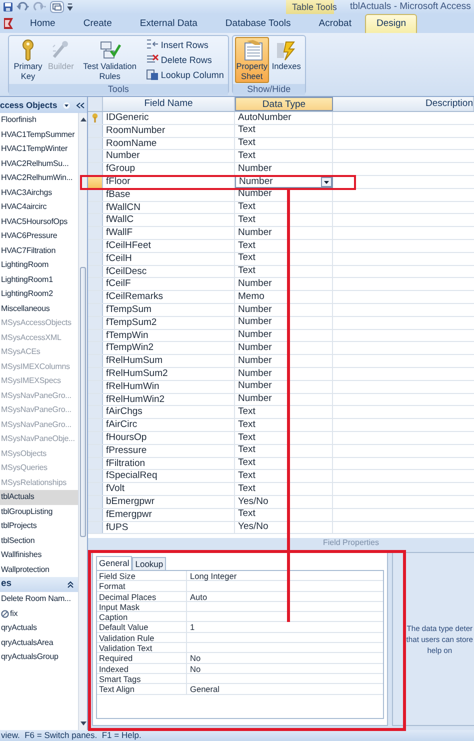 Image resolution: width=474 pixels, height=741 pixels. I want to click on nav-item: HVAC1TempWinter, so click(39, 149).